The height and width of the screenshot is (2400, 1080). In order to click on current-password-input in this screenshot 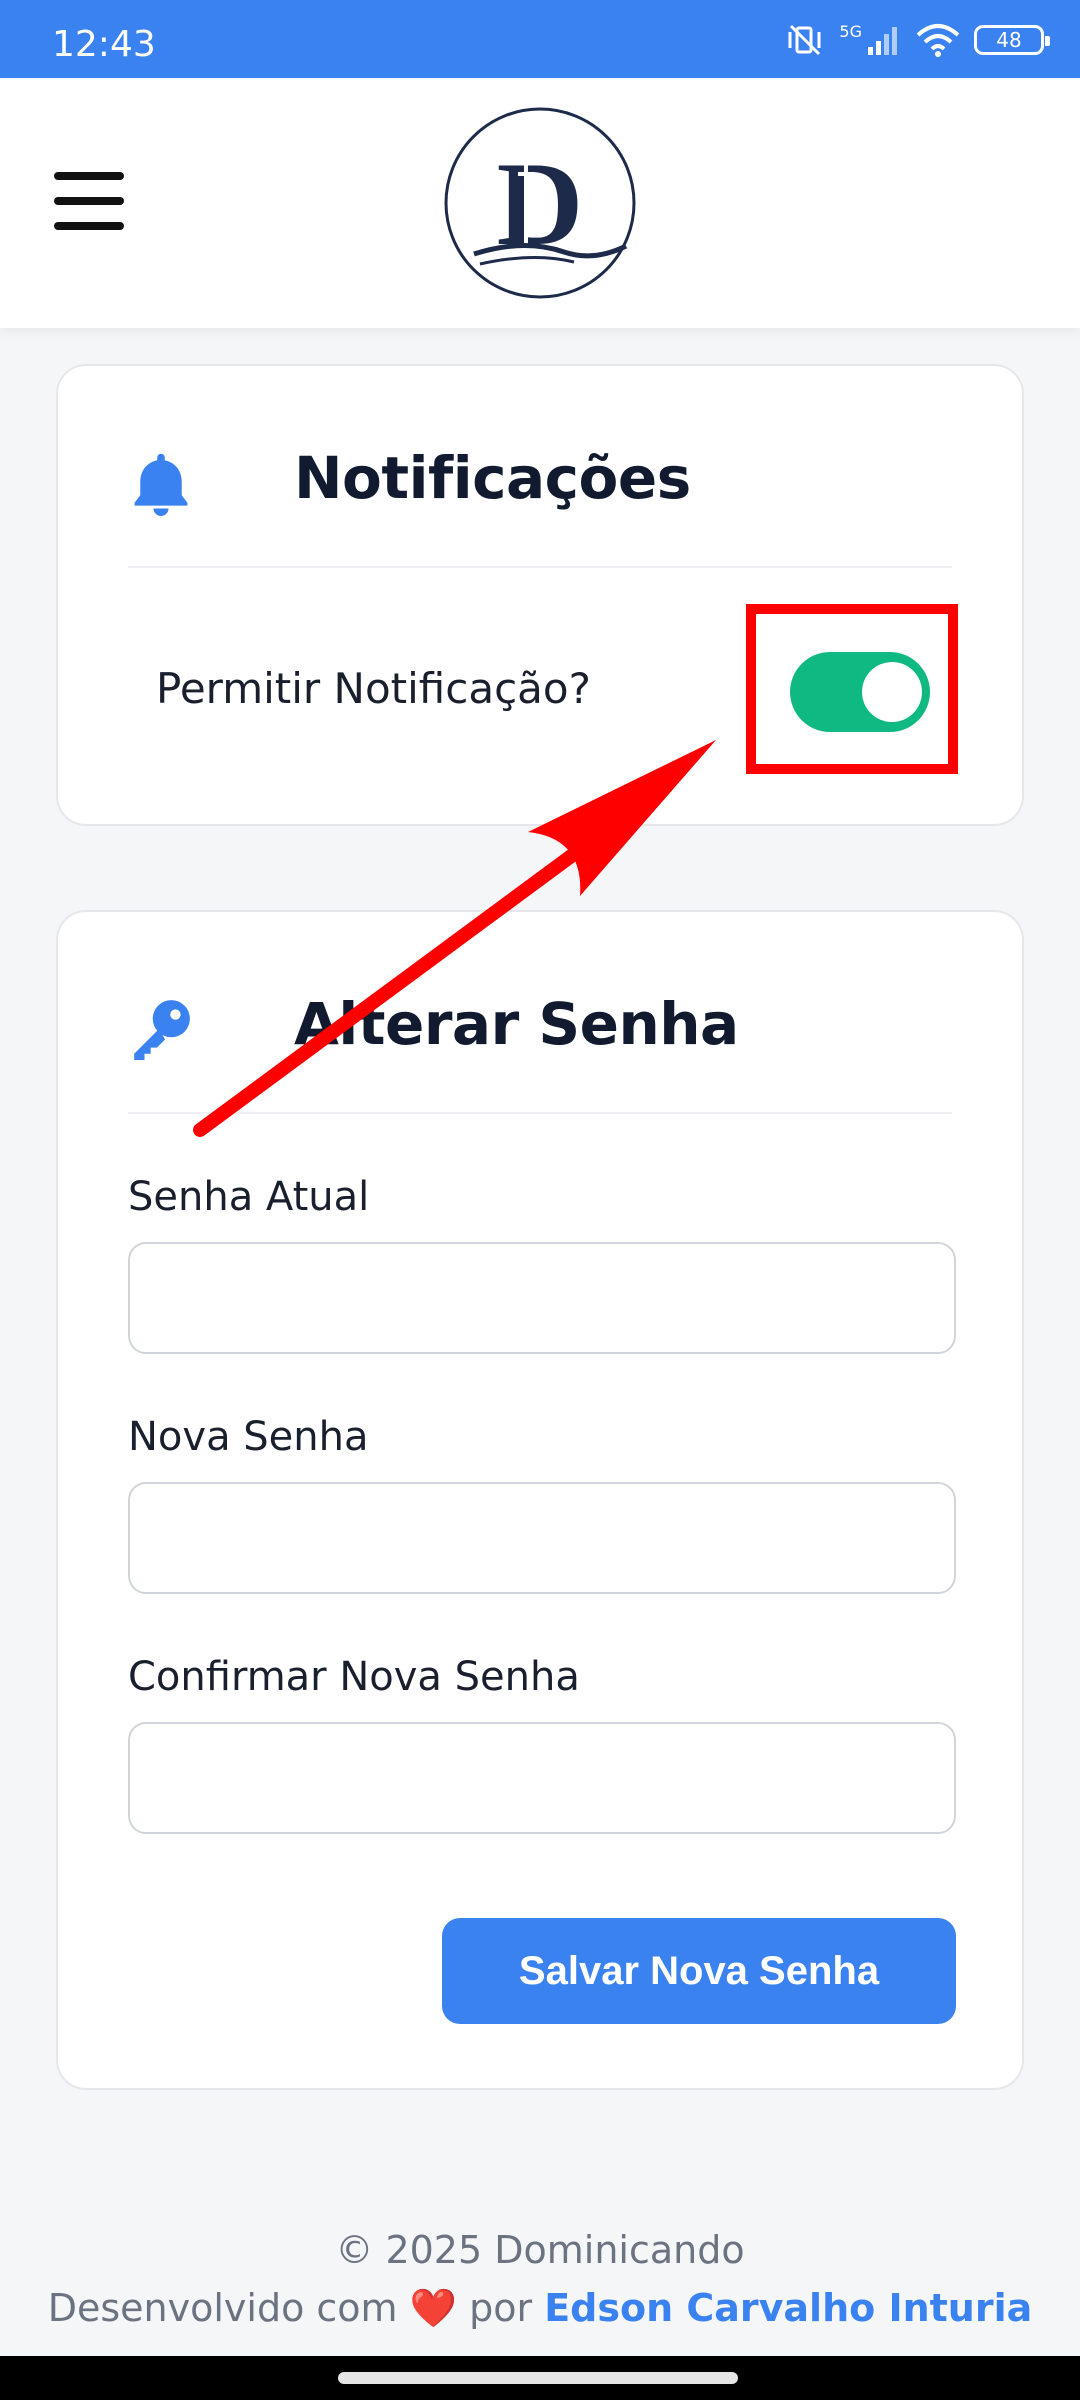, I will do `click(542, 1298)`.